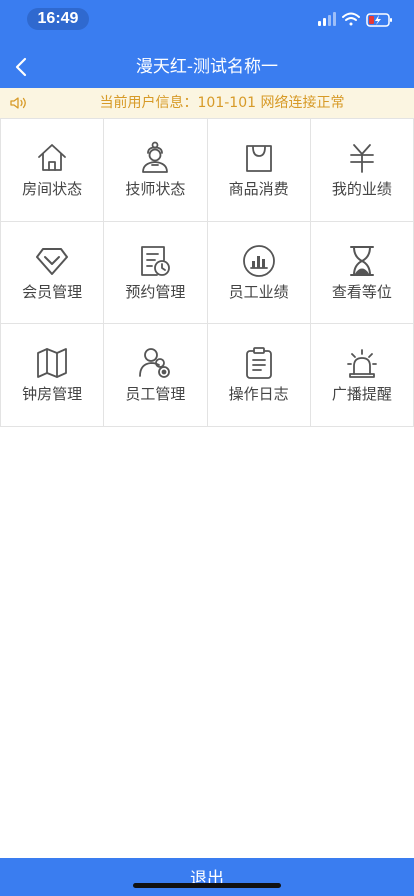 The image size is (414, 896). Describe the element at coordinates (362, 158) in the screenshot. I see `yuan-icon` at that location.